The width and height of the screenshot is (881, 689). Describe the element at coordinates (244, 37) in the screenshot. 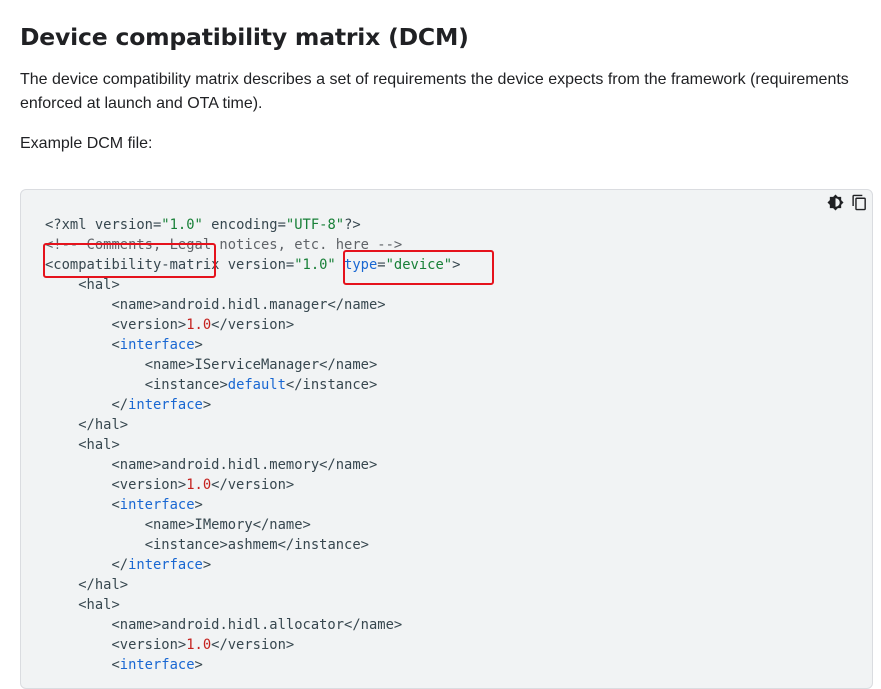

I see `page-heading: Device compatibility matrix (DCM)` at that location.